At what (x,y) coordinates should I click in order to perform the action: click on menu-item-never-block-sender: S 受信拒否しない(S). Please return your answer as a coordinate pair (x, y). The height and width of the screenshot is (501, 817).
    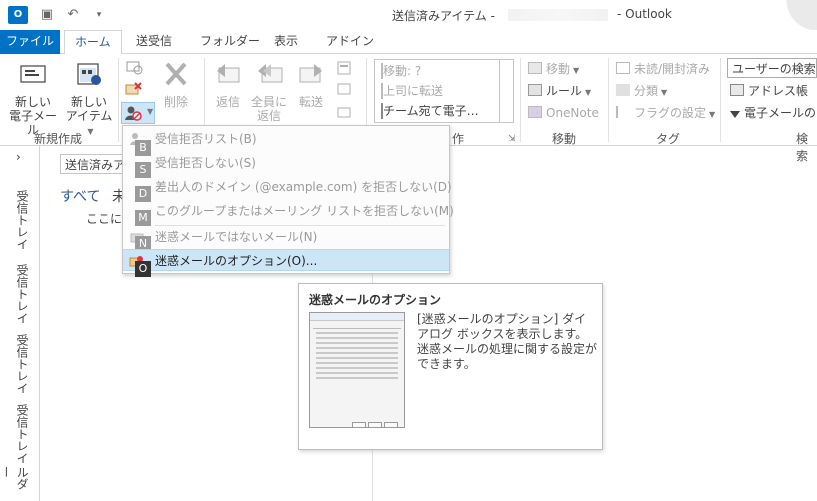
    Looking at the image, I should click on (286, 165).